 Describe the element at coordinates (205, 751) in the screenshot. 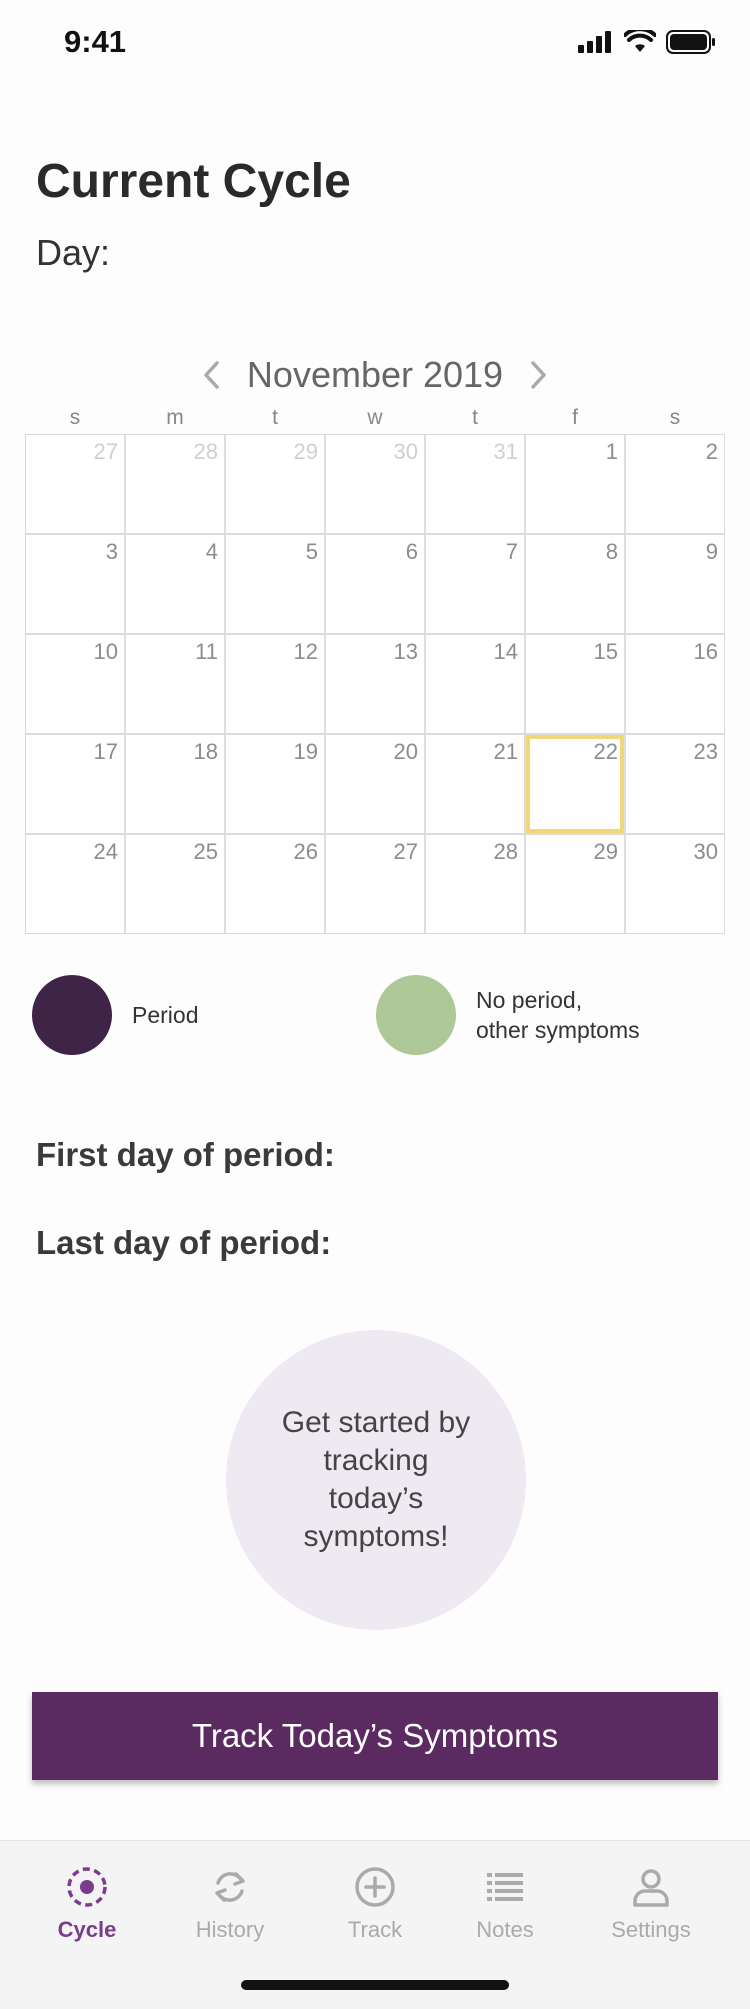

I see `calendar-day-number: 18` at that location.